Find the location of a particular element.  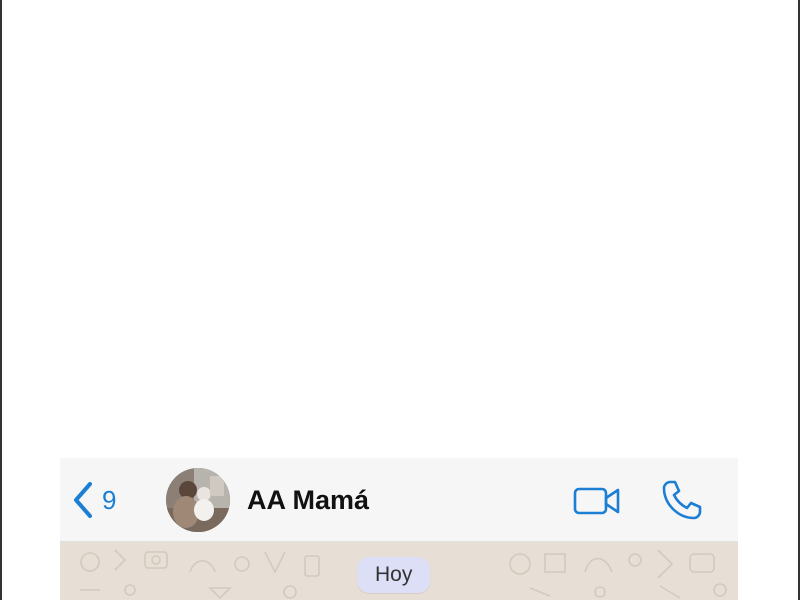

chat-header: 9 AA Mamá is located at coordinates (399, 500).